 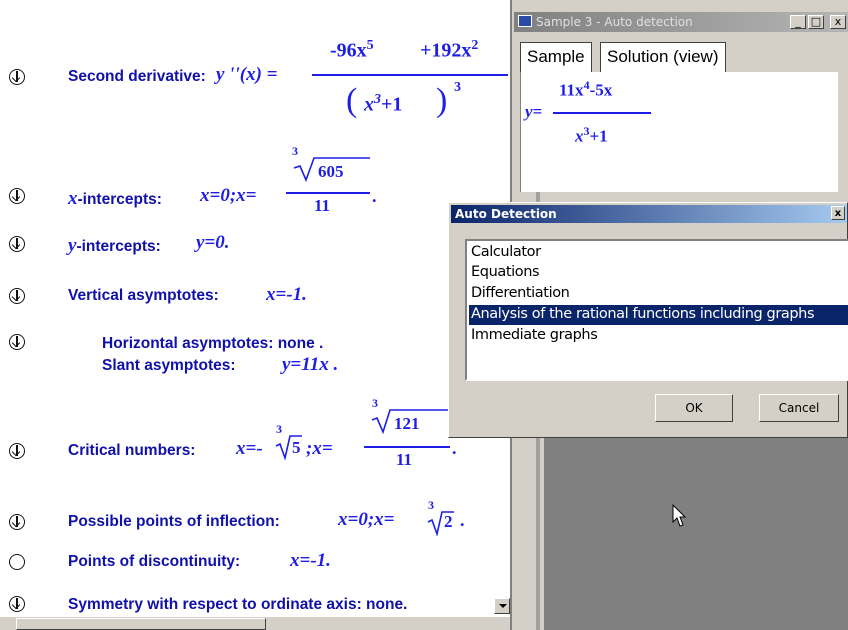 I want to click on radicand: 5, so click(x=296, y=447).